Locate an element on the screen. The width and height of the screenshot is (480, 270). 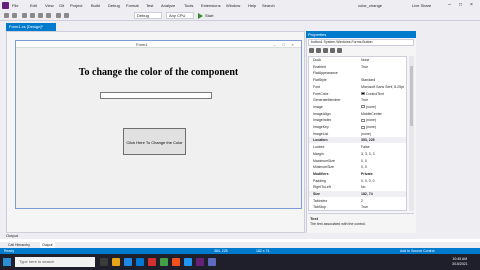
start-button: Start is located at coordinates (209, 15).